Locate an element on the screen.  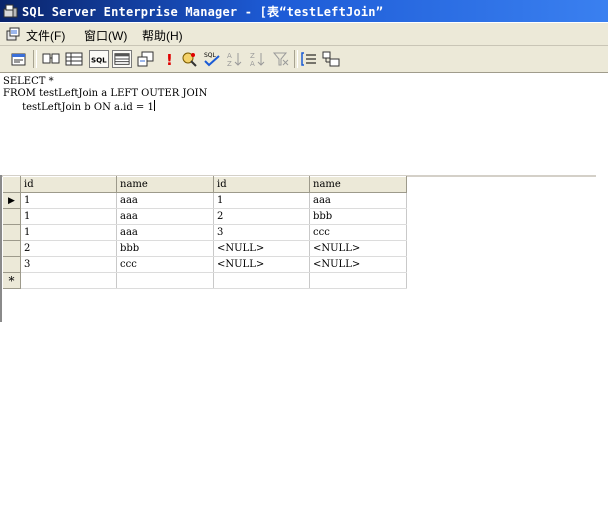
current-row-arrow-icon: ▶ is located at coordinates (11, 201).